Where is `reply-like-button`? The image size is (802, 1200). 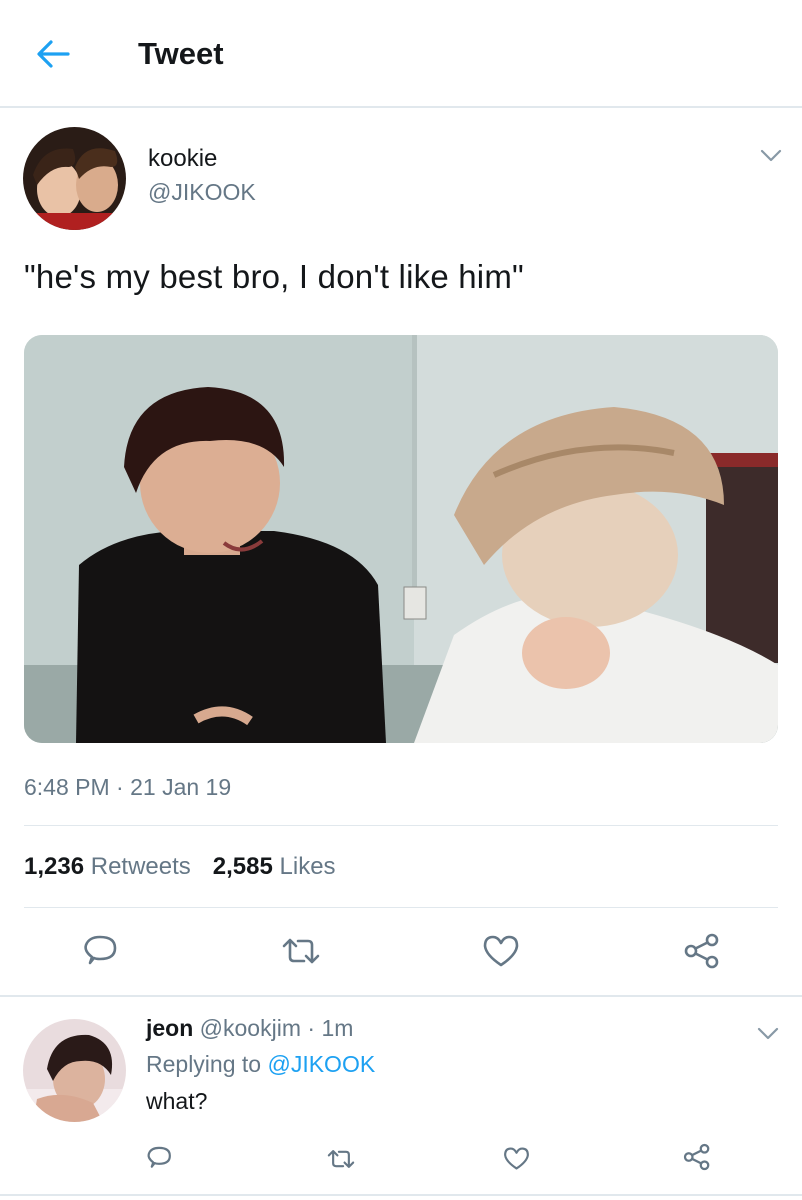 reply-like-button is located at coordinates (516, 1158).